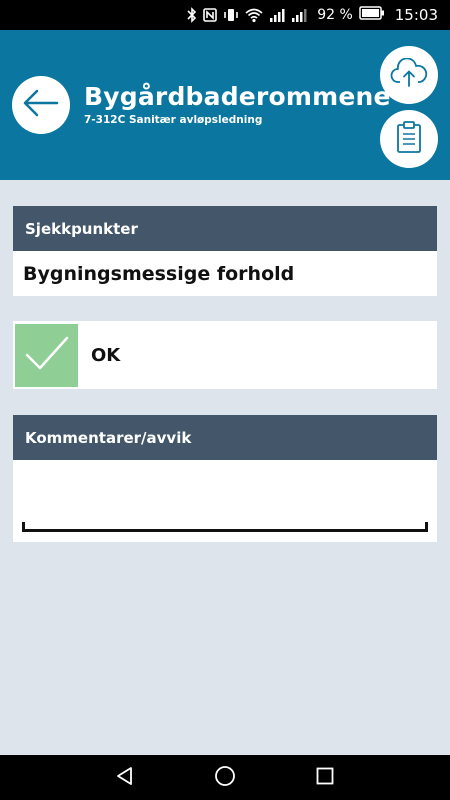  Describe the element at coordinates (372, 15) in the screenshot. I see `battery-icon` at that location.